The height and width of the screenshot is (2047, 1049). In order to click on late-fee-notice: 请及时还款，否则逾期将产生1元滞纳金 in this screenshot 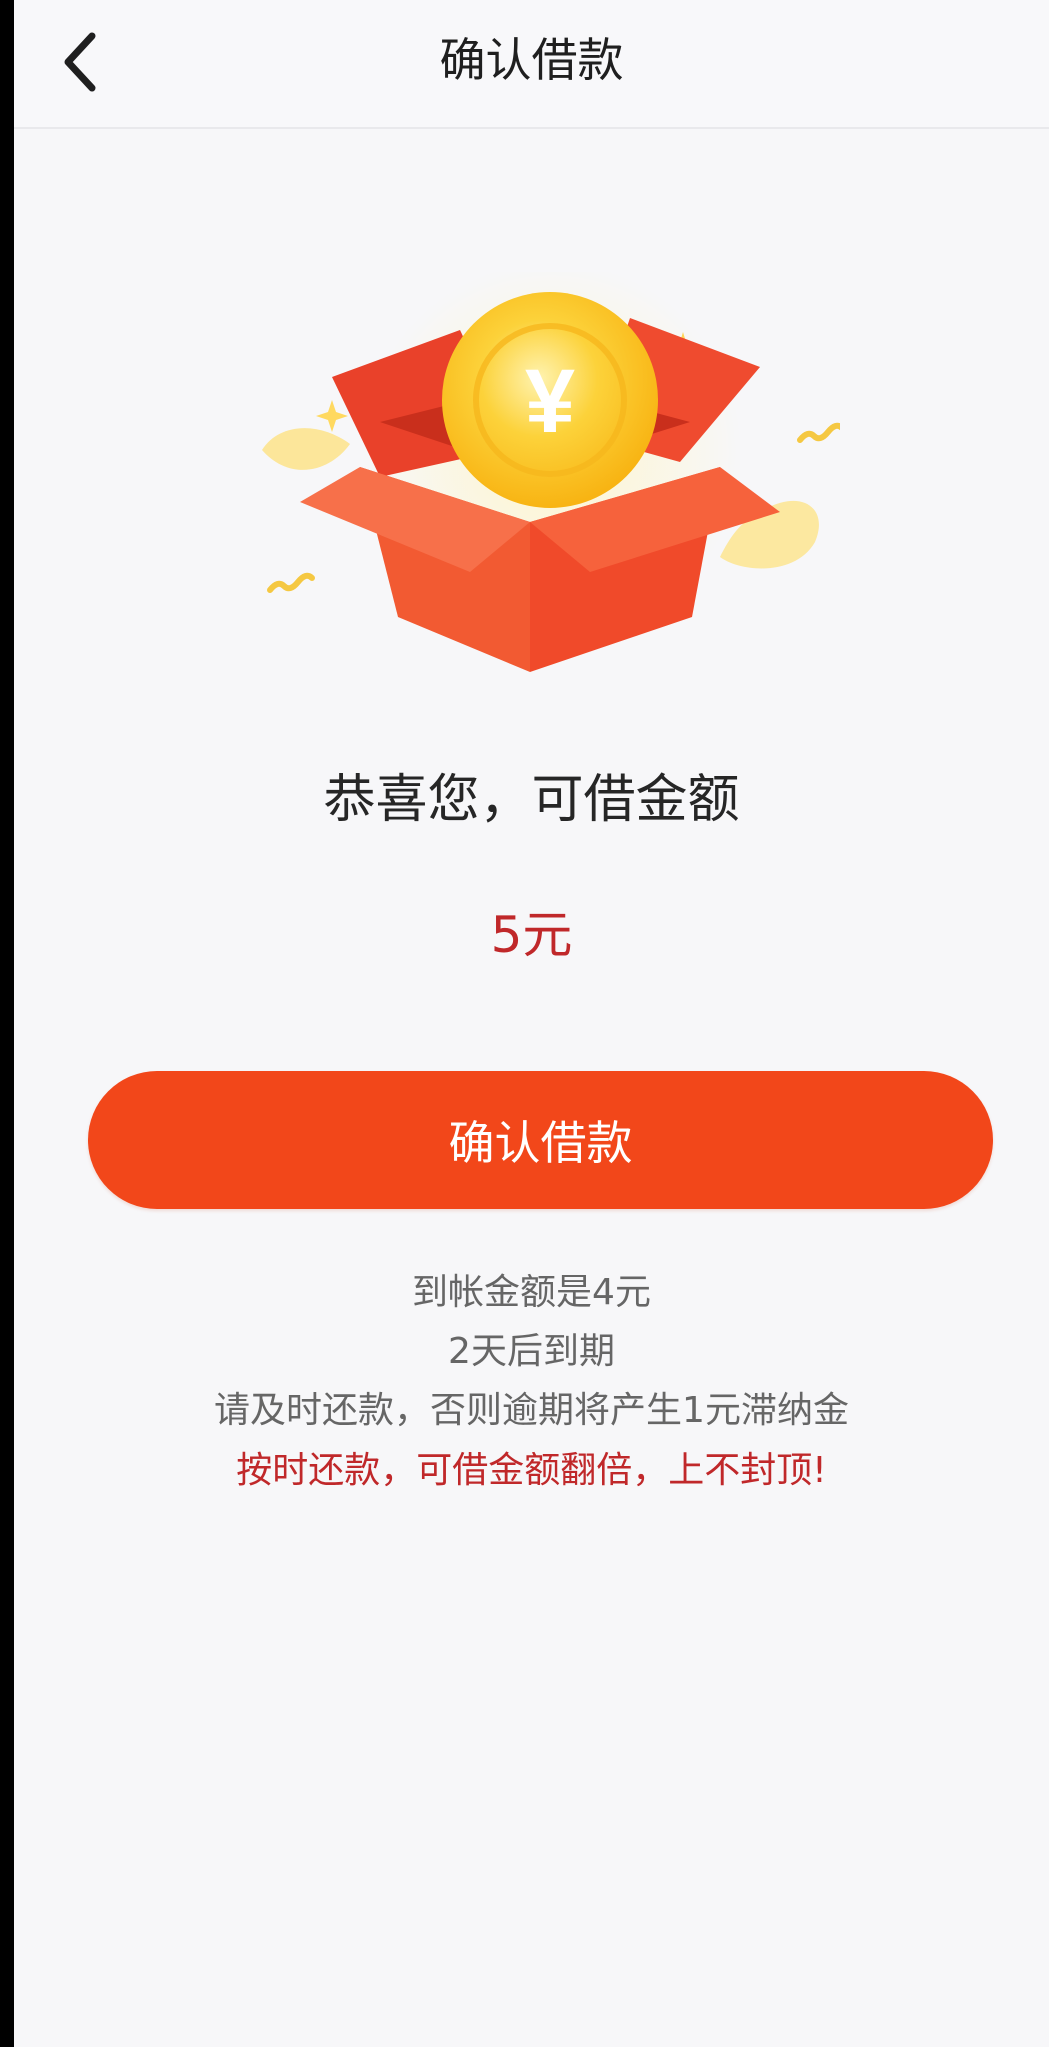, I will do `click(531, 1410)`.